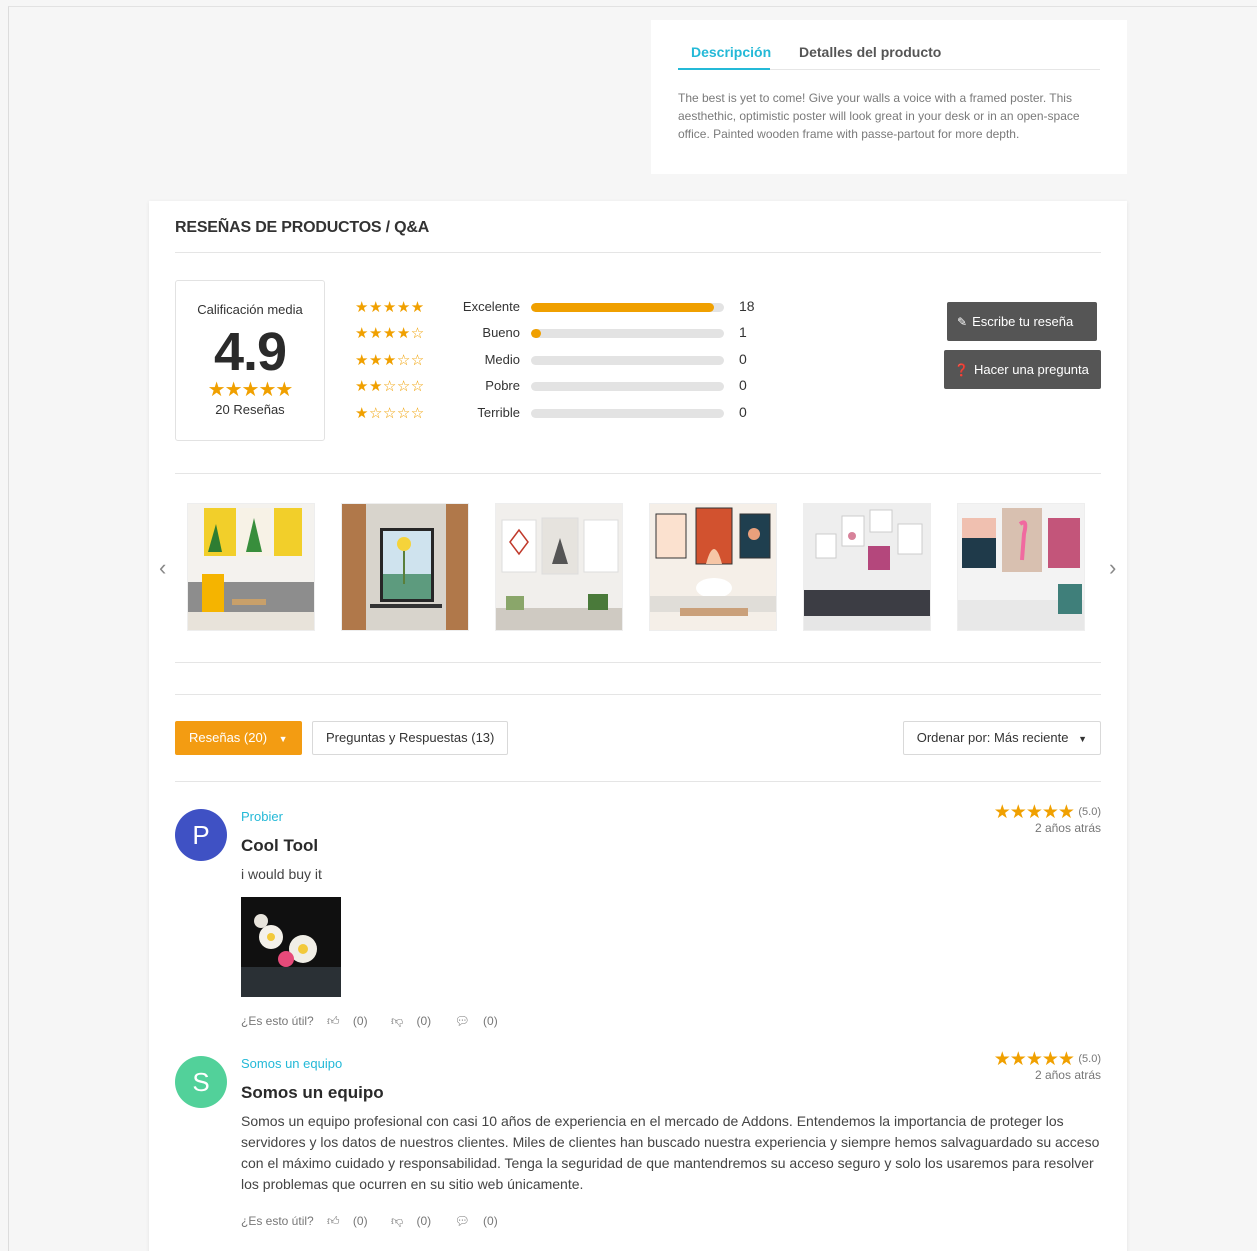 The height and width of the screenshot is (1251, 1257). Describe the element at coordinates (1112, 568) in the screenshot. I see `carousel-next-arrow: ›` at that location.